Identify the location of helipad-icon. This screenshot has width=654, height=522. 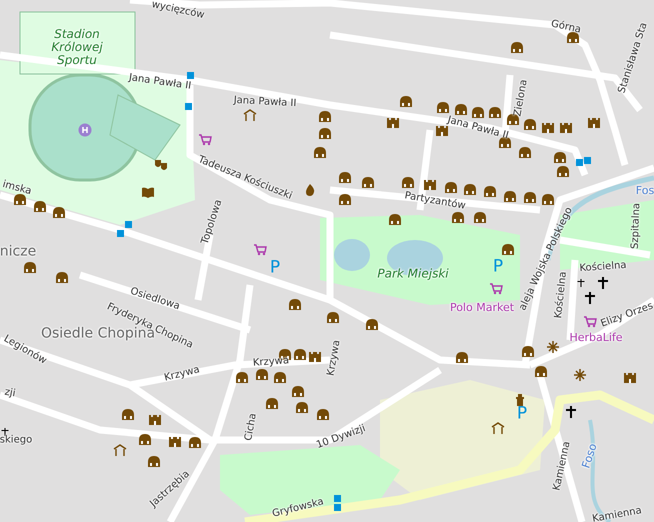
(85, 130).